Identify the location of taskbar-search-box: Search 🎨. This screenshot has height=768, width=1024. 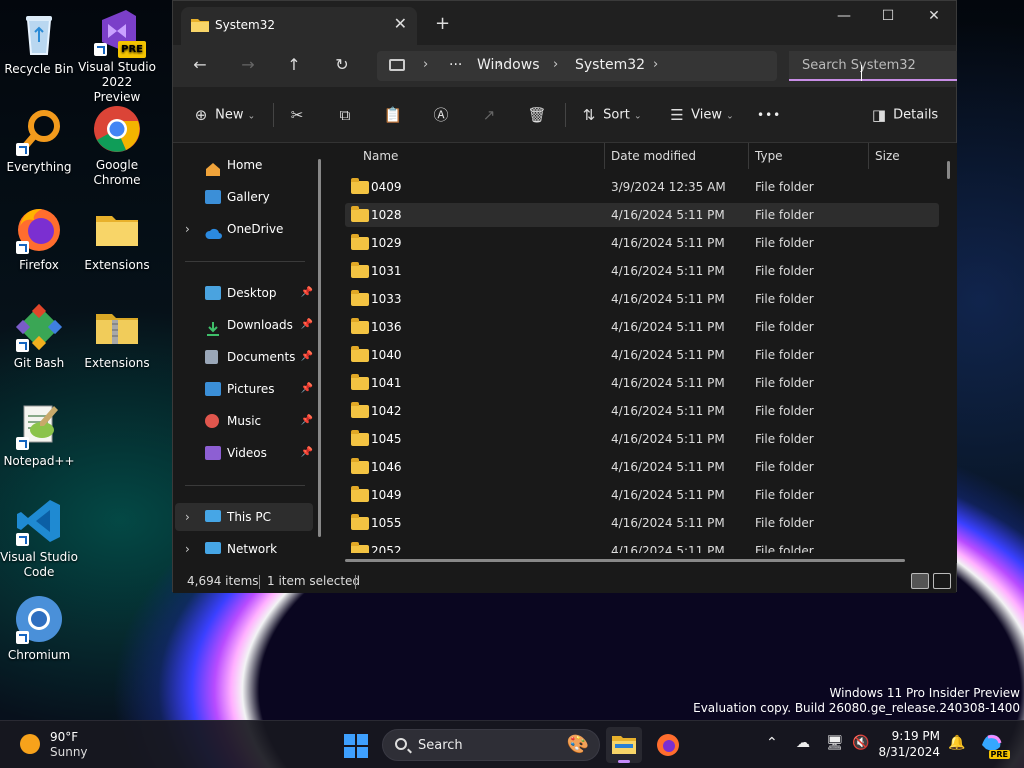
(491, 745).